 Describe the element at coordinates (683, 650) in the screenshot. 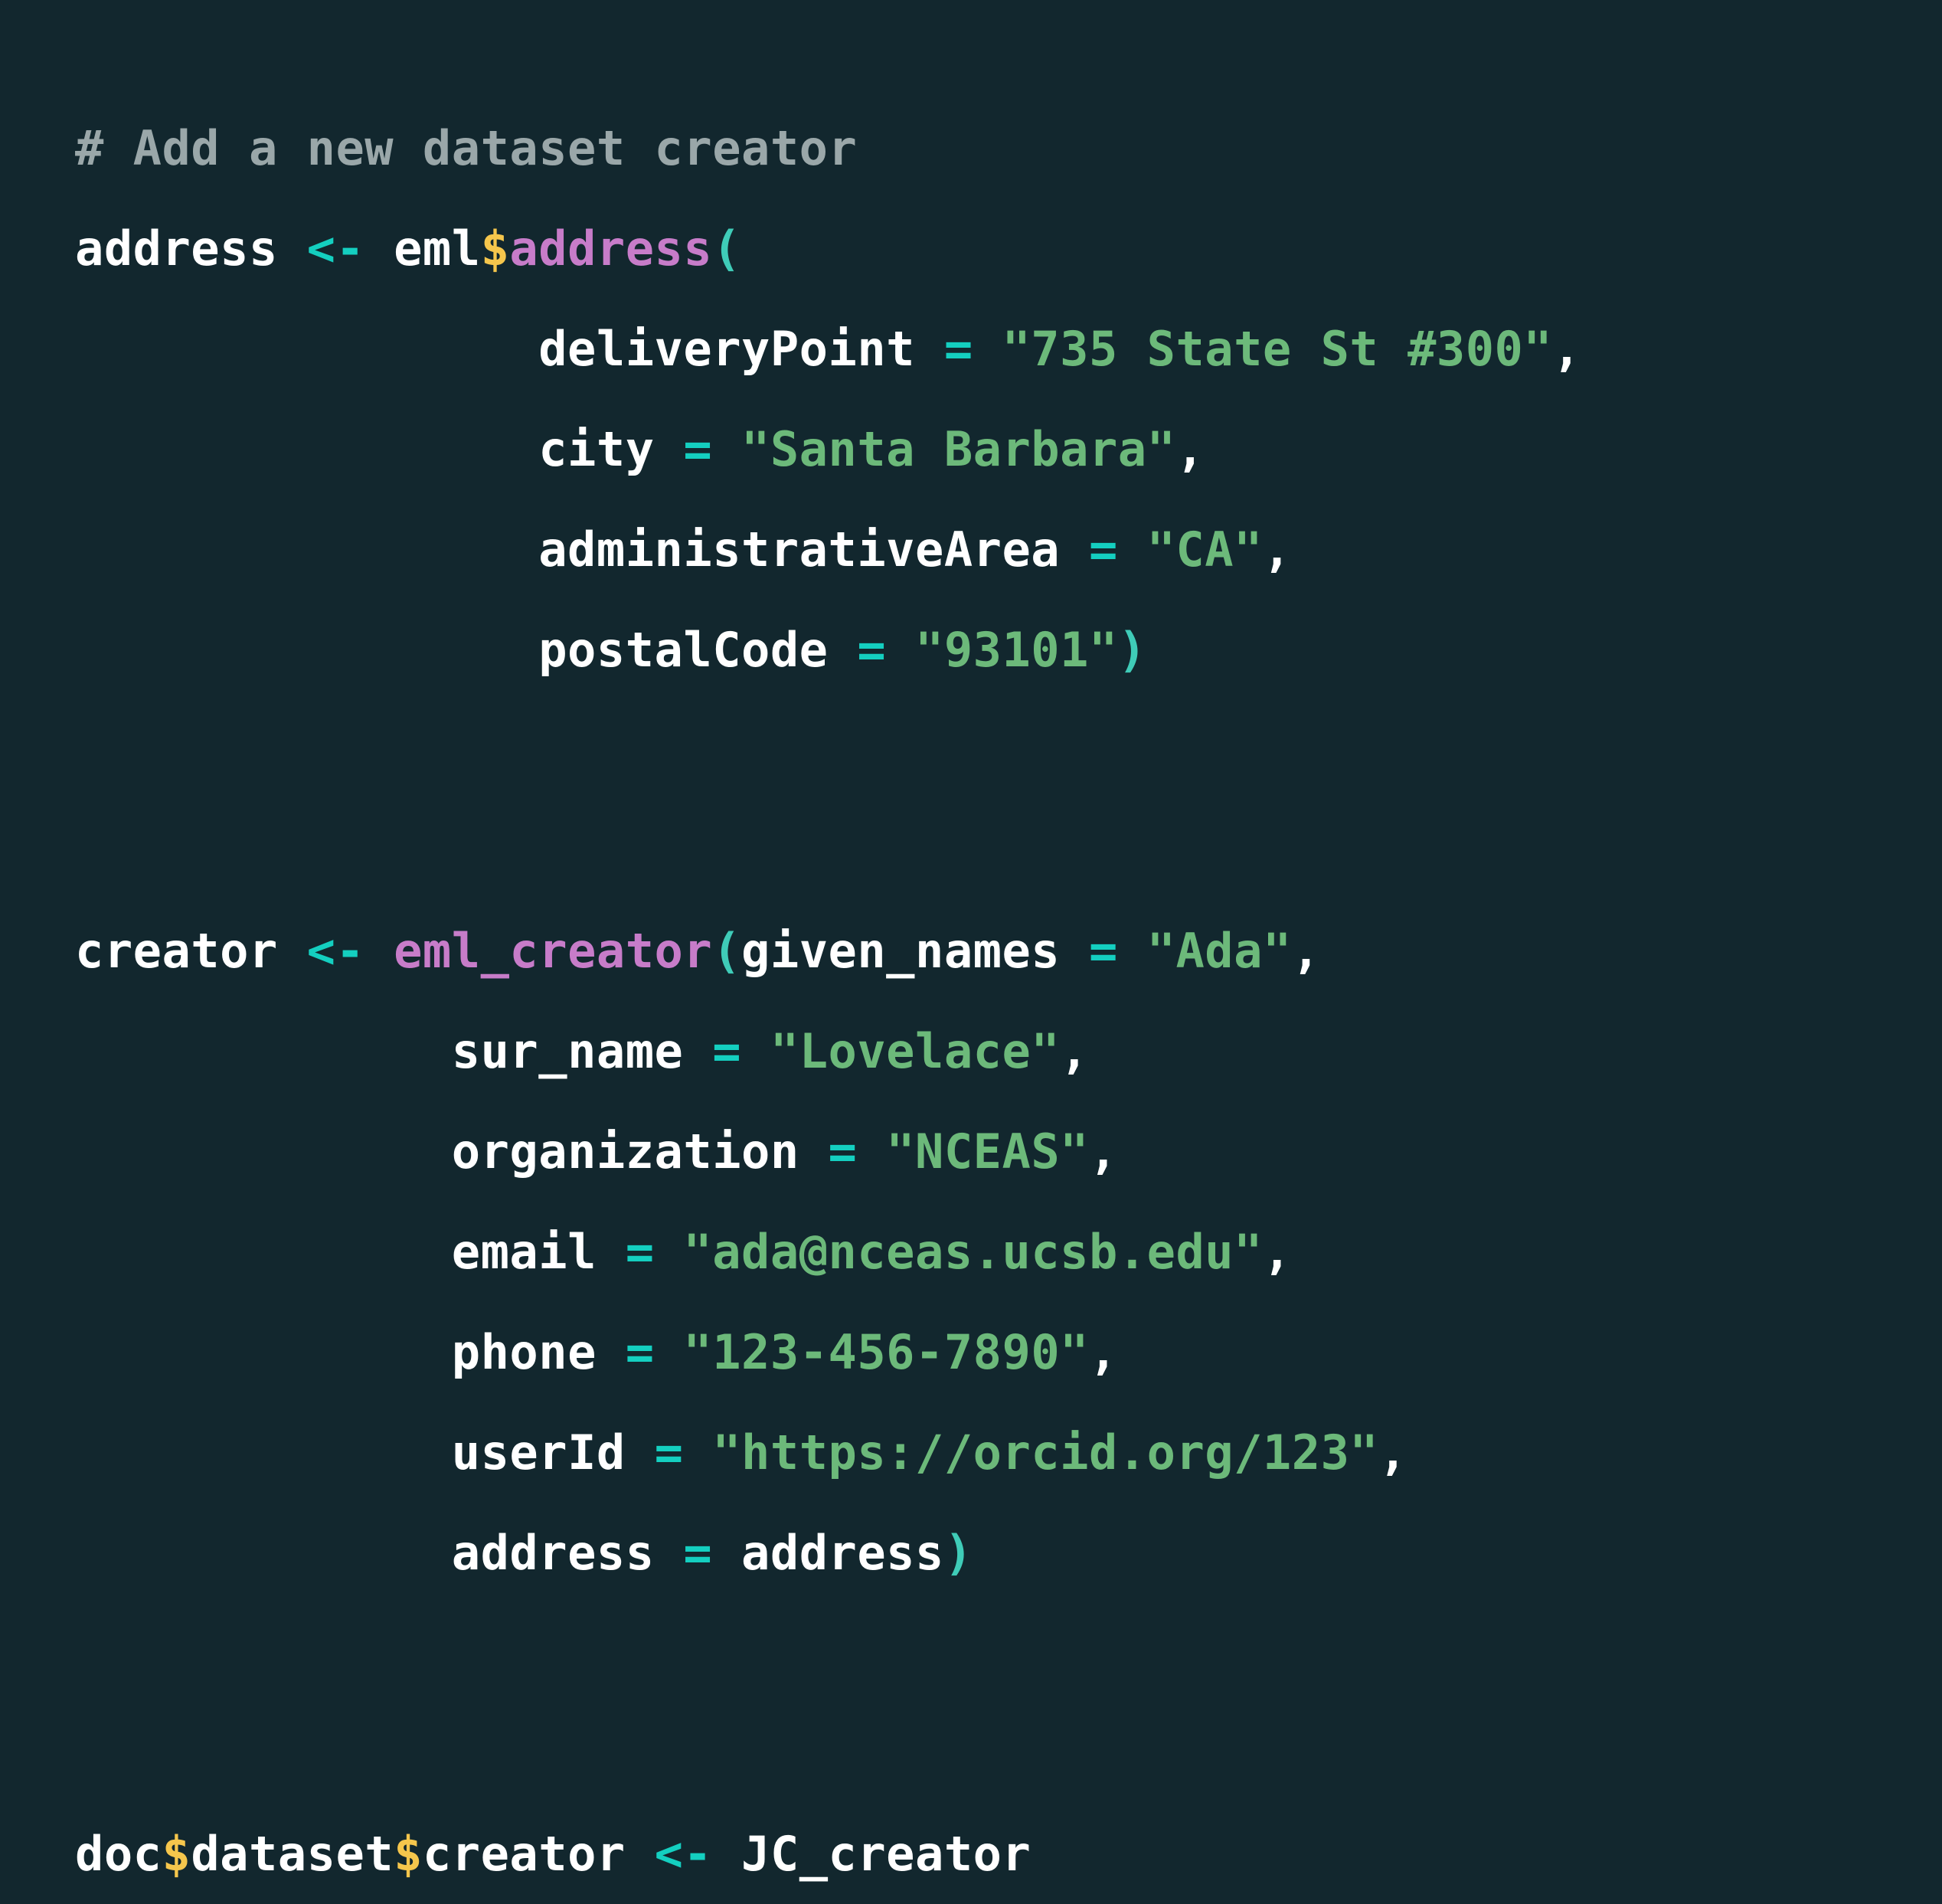

I see `code-token-arg: postalCode` at that location.